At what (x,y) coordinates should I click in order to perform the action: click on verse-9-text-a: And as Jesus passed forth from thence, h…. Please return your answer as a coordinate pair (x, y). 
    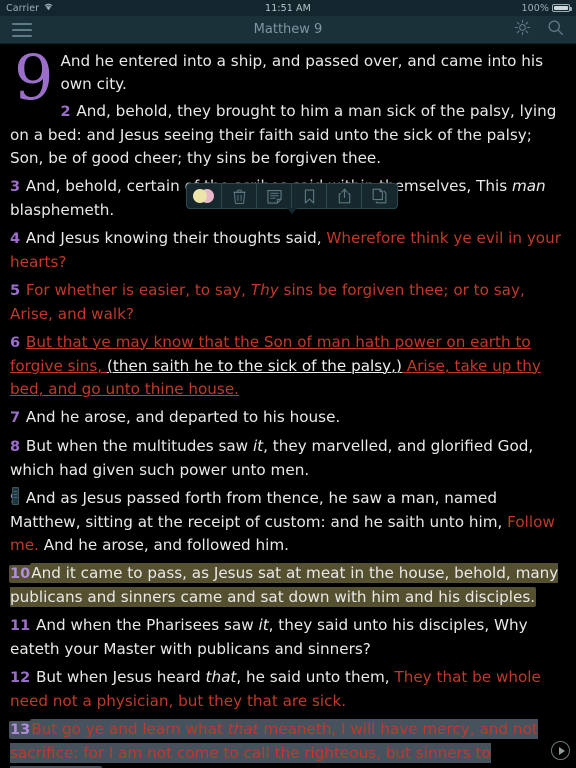
    Looking at the image, I should click on (259, 510).